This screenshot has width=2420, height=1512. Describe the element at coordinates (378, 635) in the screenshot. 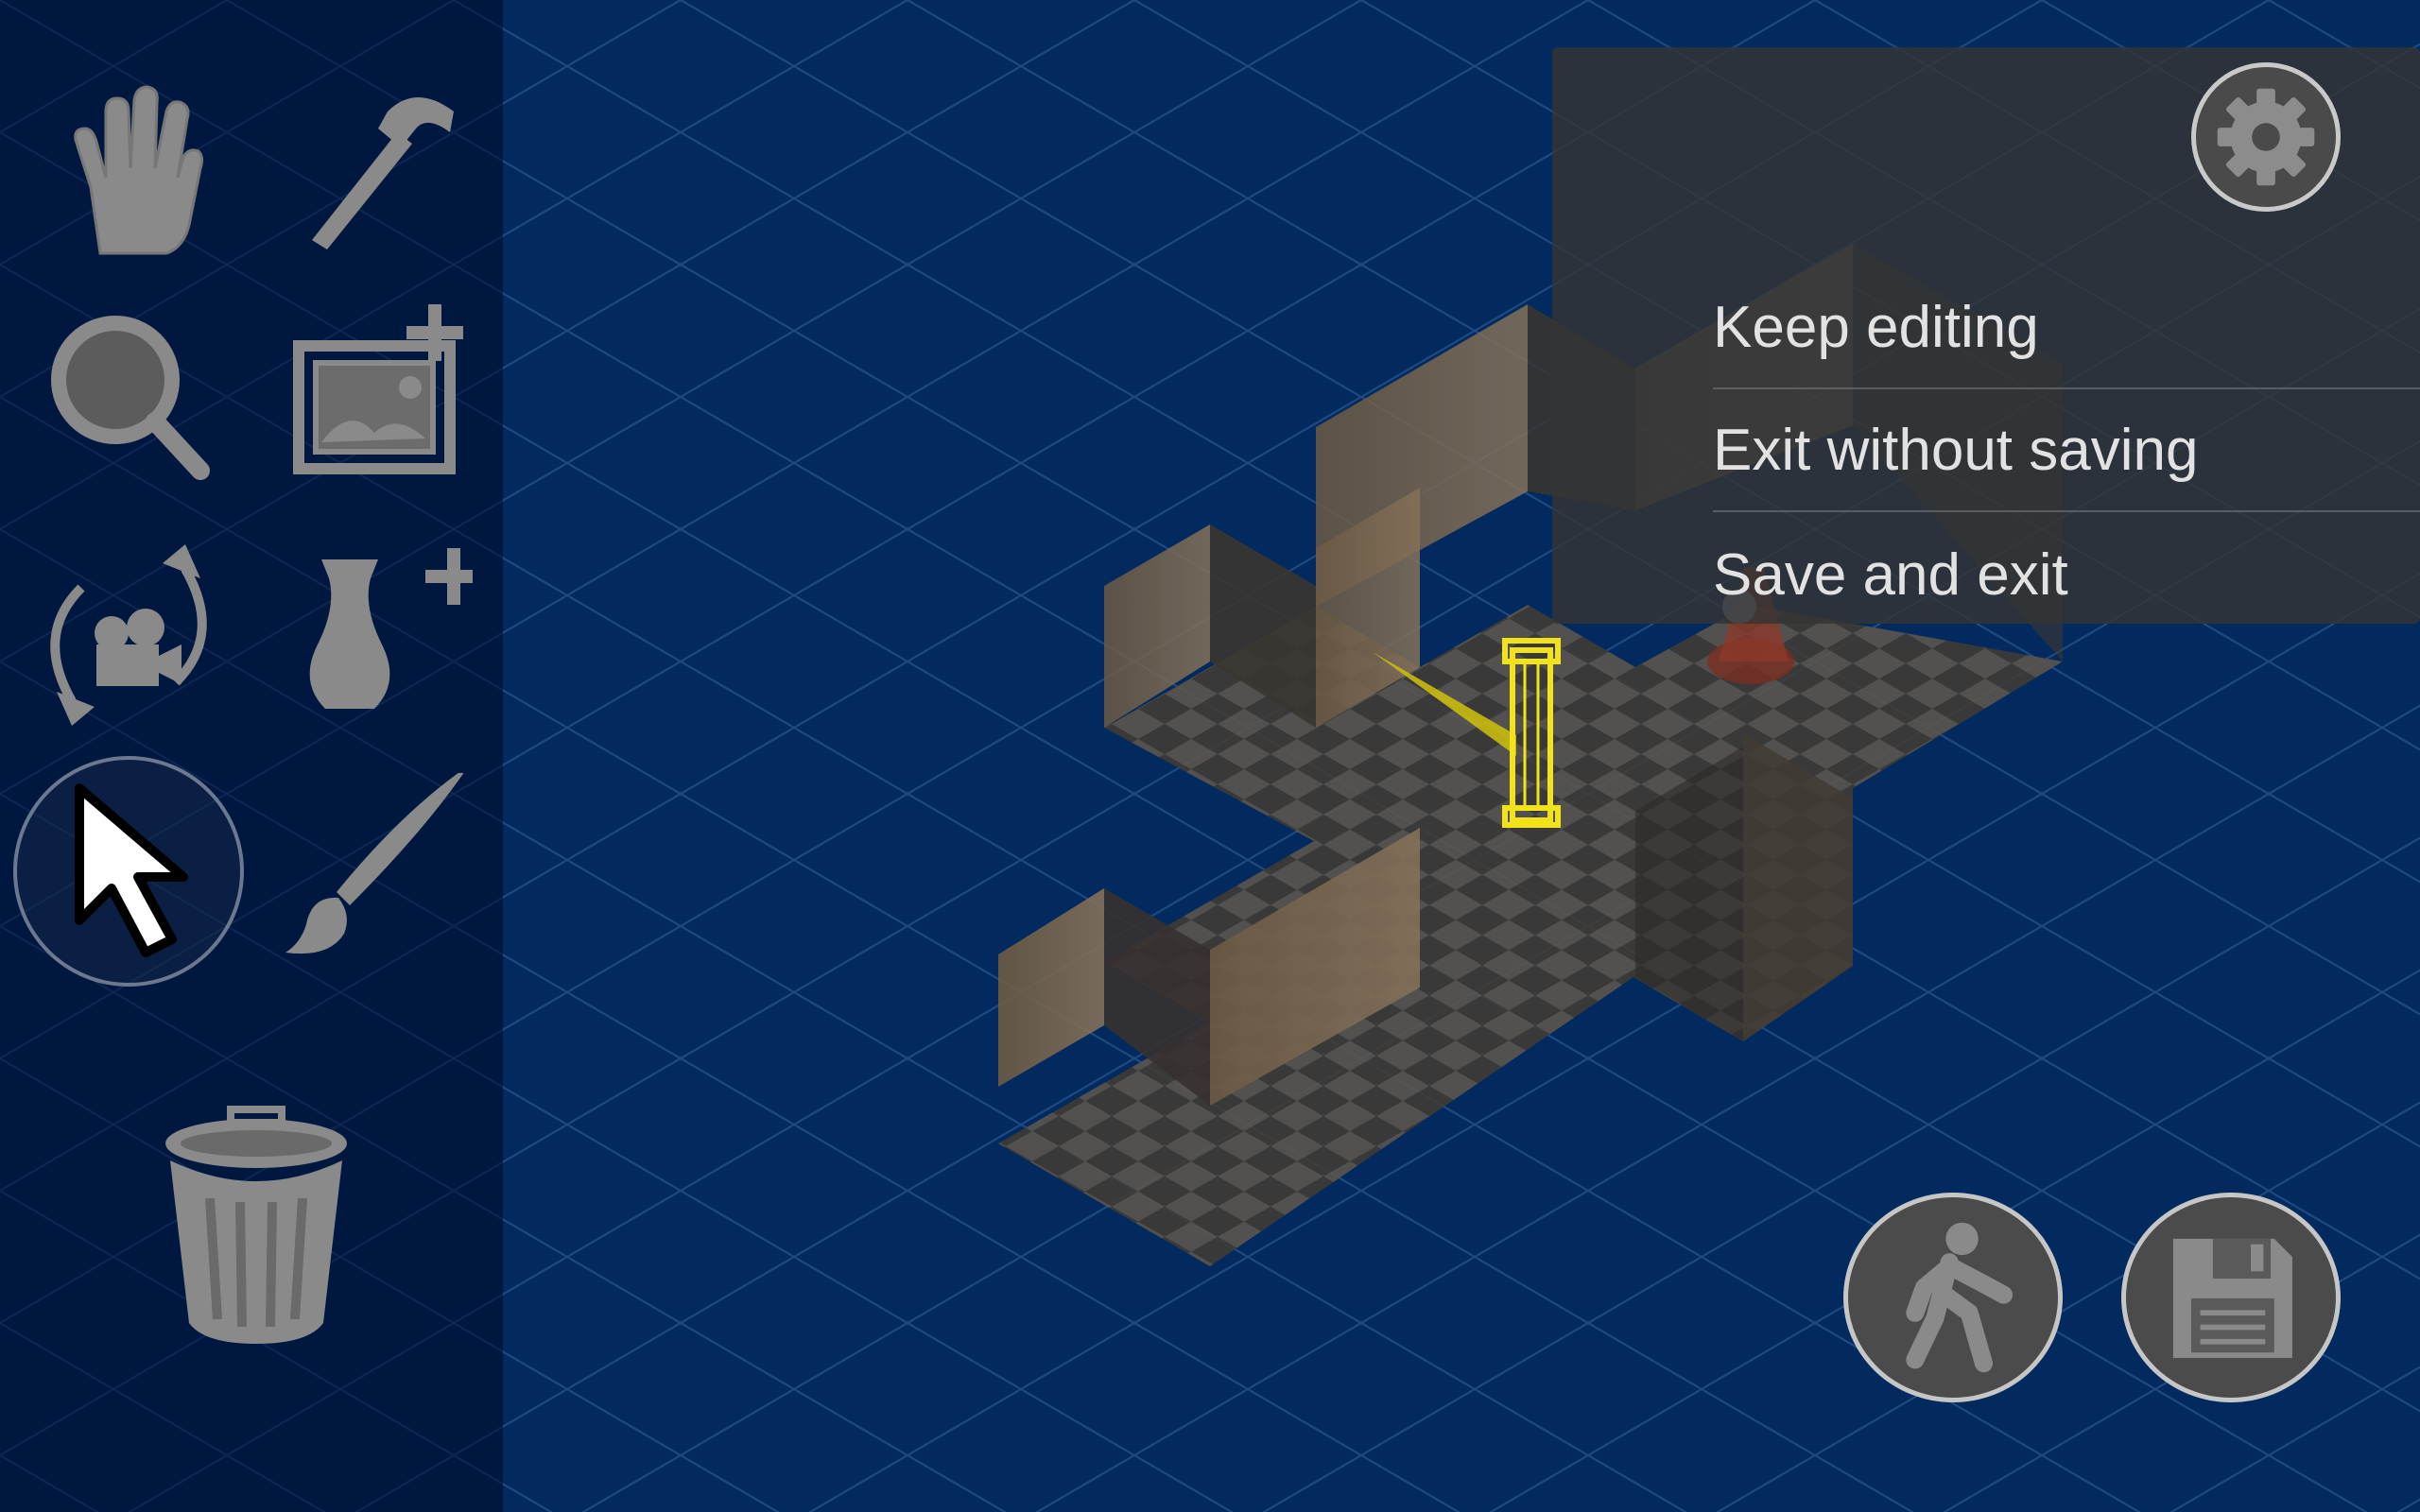

I see `add-vase-icon` at that location.